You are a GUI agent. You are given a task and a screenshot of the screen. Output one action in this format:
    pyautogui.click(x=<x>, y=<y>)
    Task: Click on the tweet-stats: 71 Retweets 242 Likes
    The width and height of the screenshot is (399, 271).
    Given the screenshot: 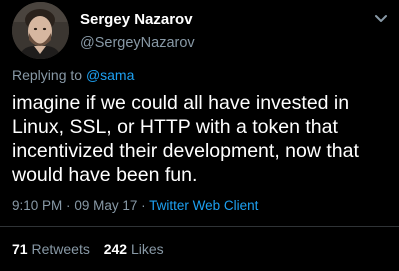 What is the action you would take?
    pyautogui.click(x=93, y=249)
    